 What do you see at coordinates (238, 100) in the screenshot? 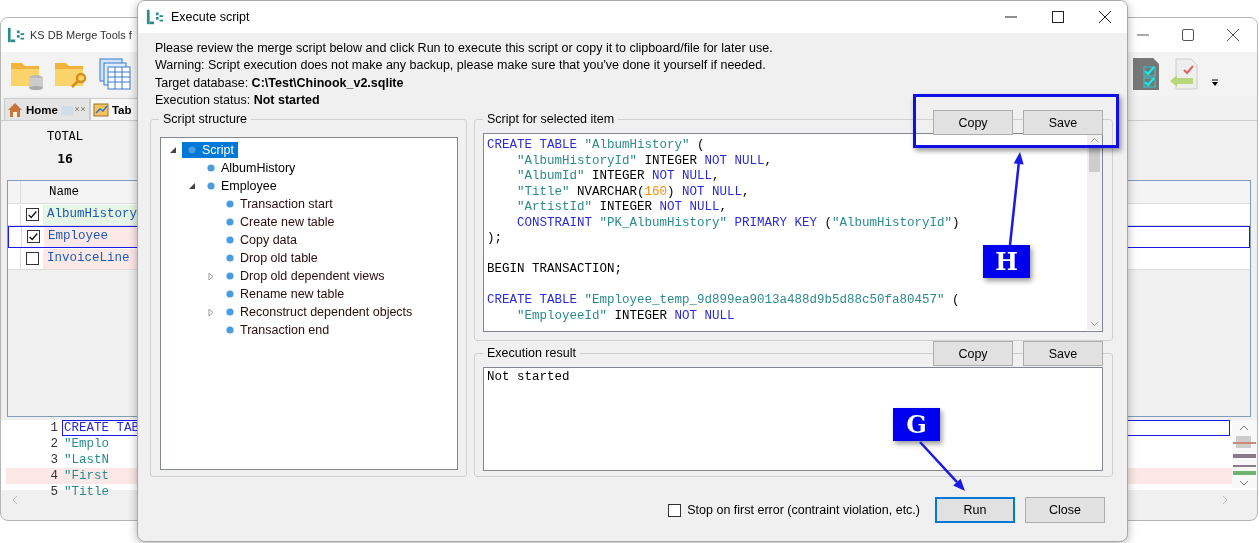
I see `info-text: Execution status: Not started` at bounding box center [238, 100].